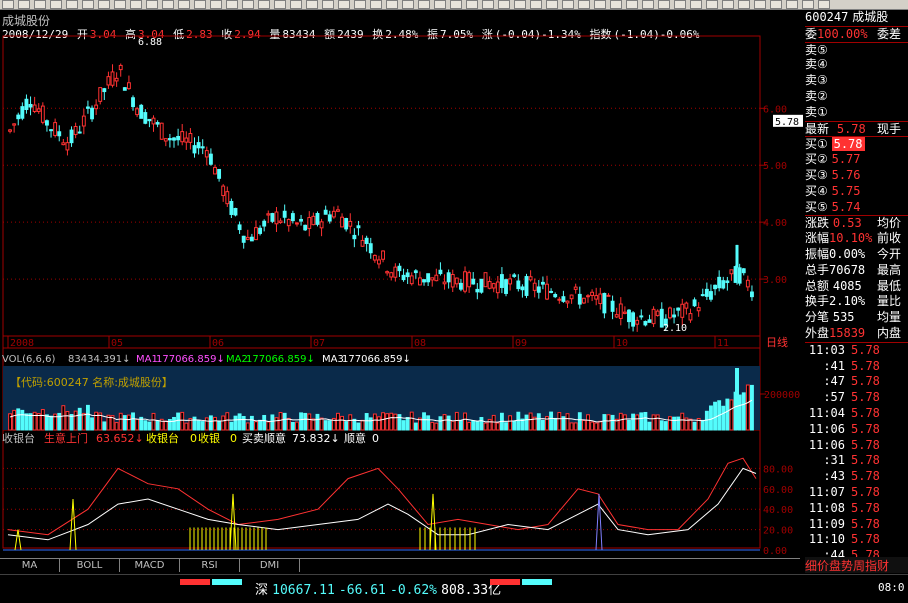 The height and width of the screenshot is (603, 908). I want to click on buy-row: 买② 5.77, so click(856, 160).